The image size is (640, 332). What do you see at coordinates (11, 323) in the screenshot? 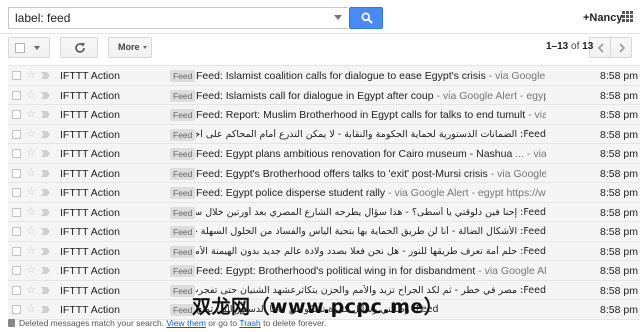
I see `trash-icon` at bounding box center [11, 323].